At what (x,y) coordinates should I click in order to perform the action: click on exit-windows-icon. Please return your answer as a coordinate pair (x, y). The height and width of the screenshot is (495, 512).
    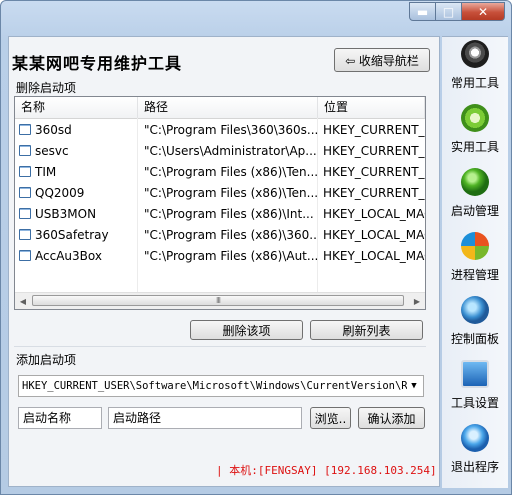
    Looking at the image, I should click on (475, 438).